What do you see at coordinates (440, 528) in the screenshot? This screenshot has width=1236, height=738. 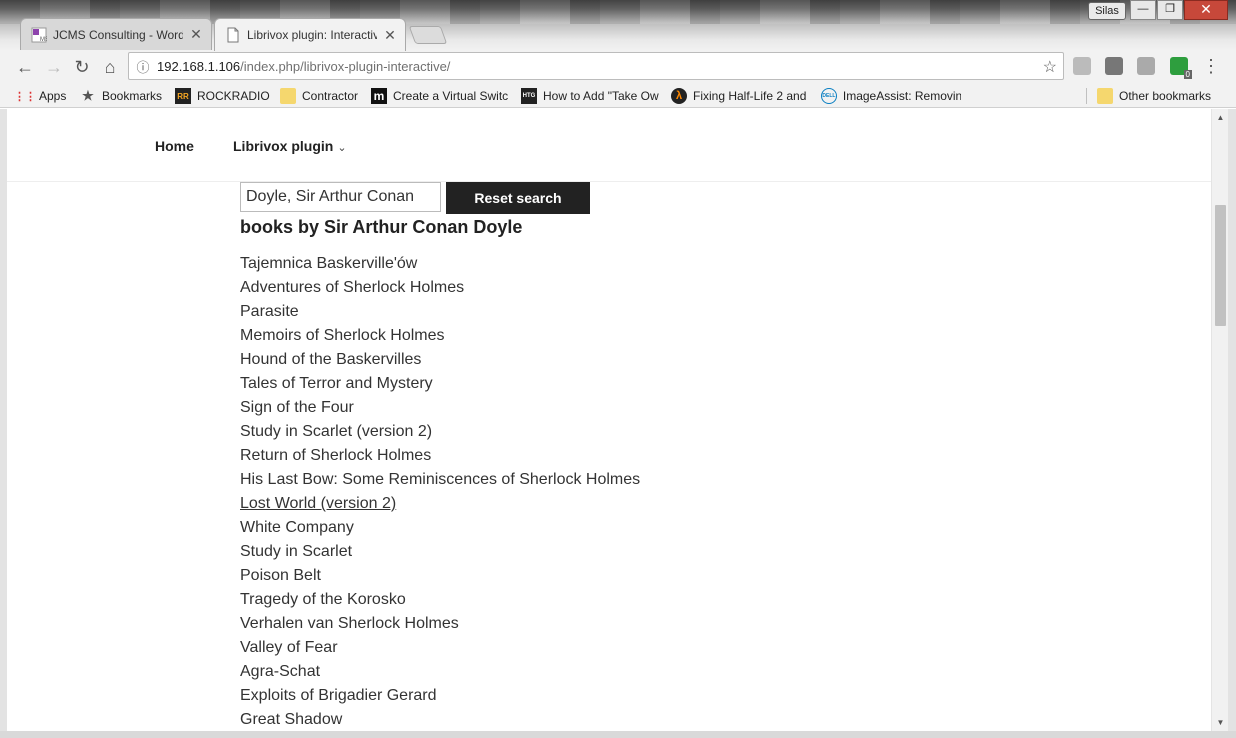 I see `book-list-item: White Company` at bounding box center [440, 528].